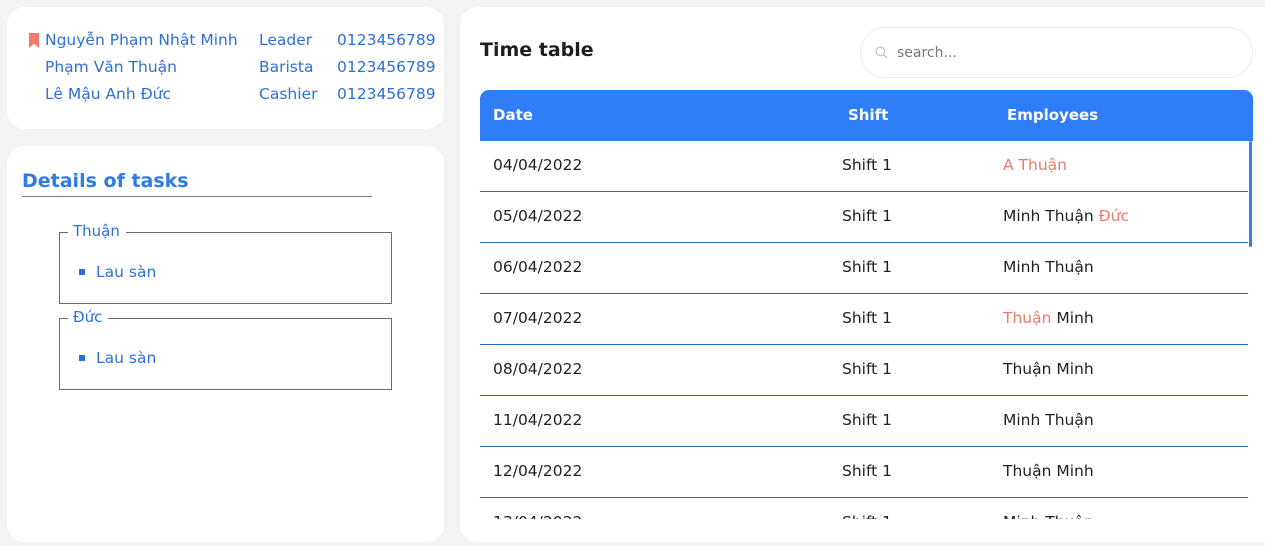  I want to click on task-person: Thuận, so click(97, 231).